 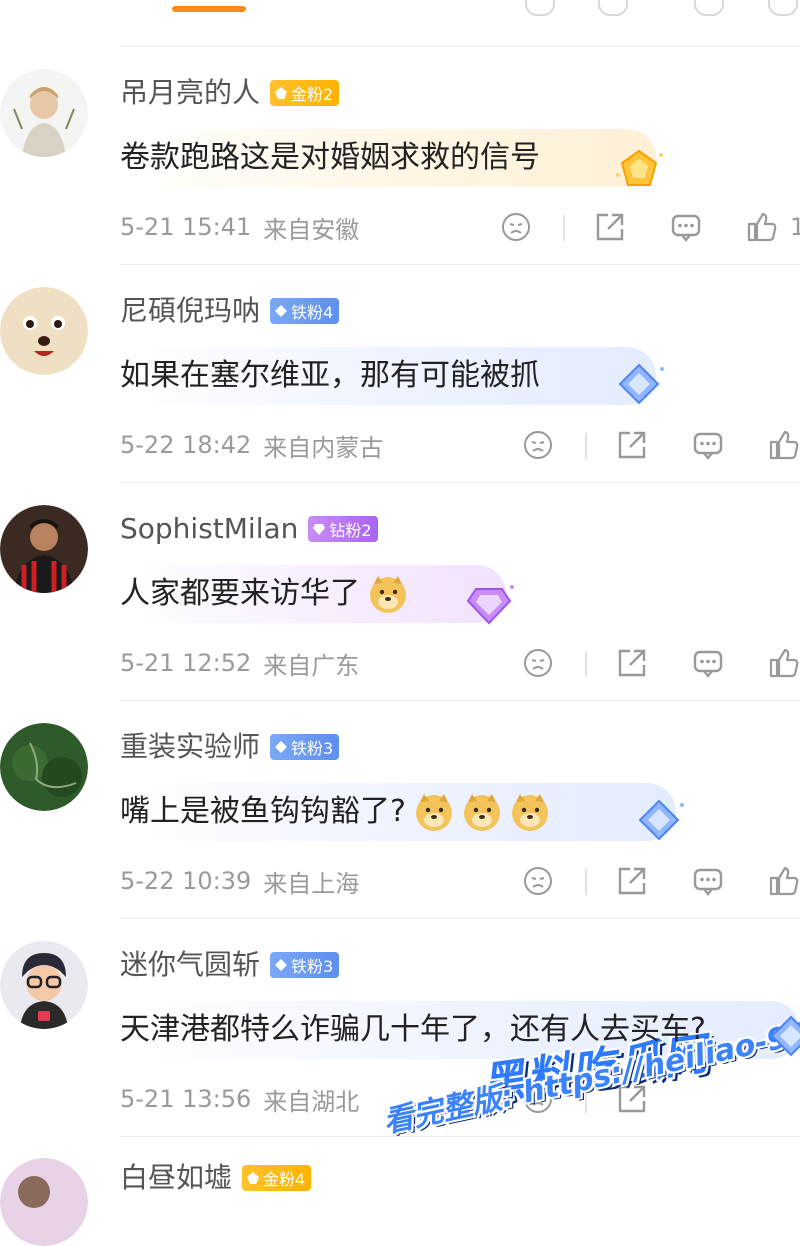 I want to click on diamond-badge-icon, so click(x=319, y=529).